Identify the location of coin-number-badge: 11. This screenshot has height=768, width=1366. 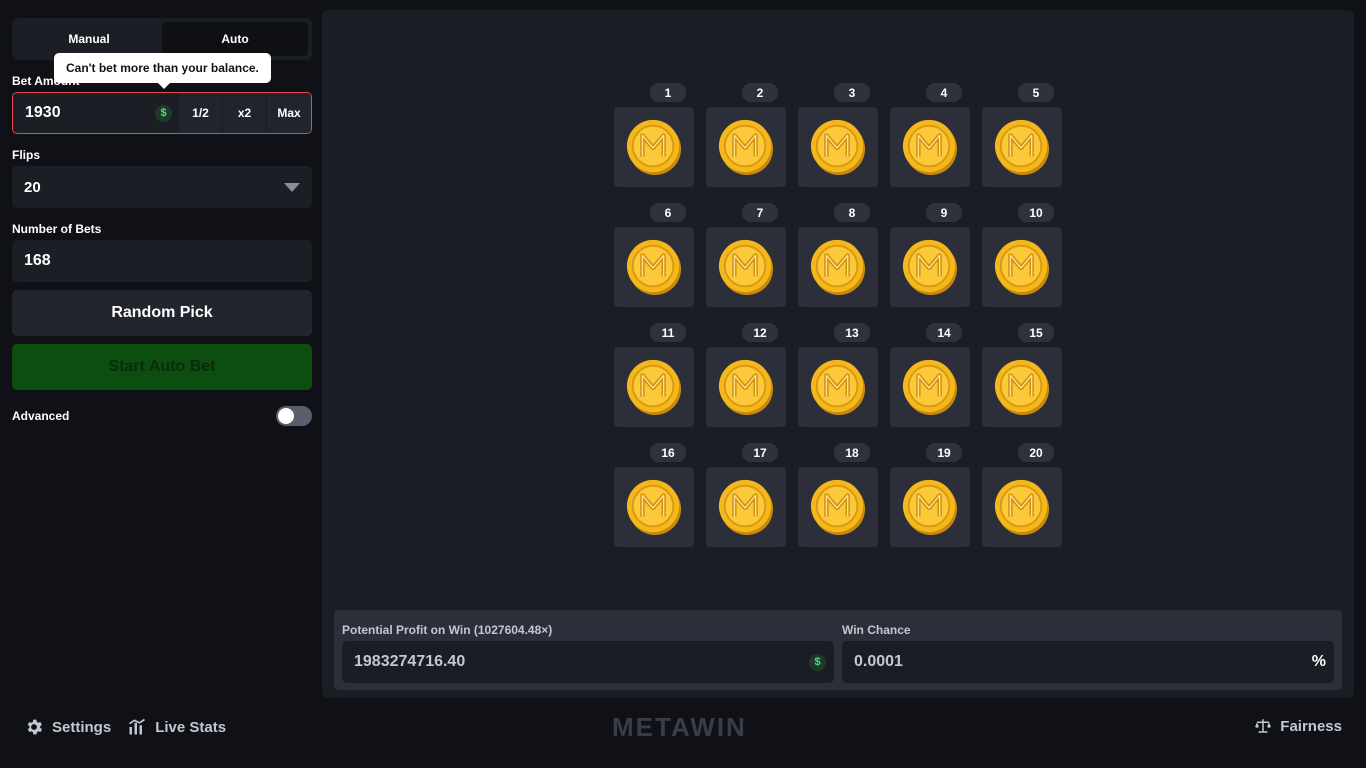
(668, 332).